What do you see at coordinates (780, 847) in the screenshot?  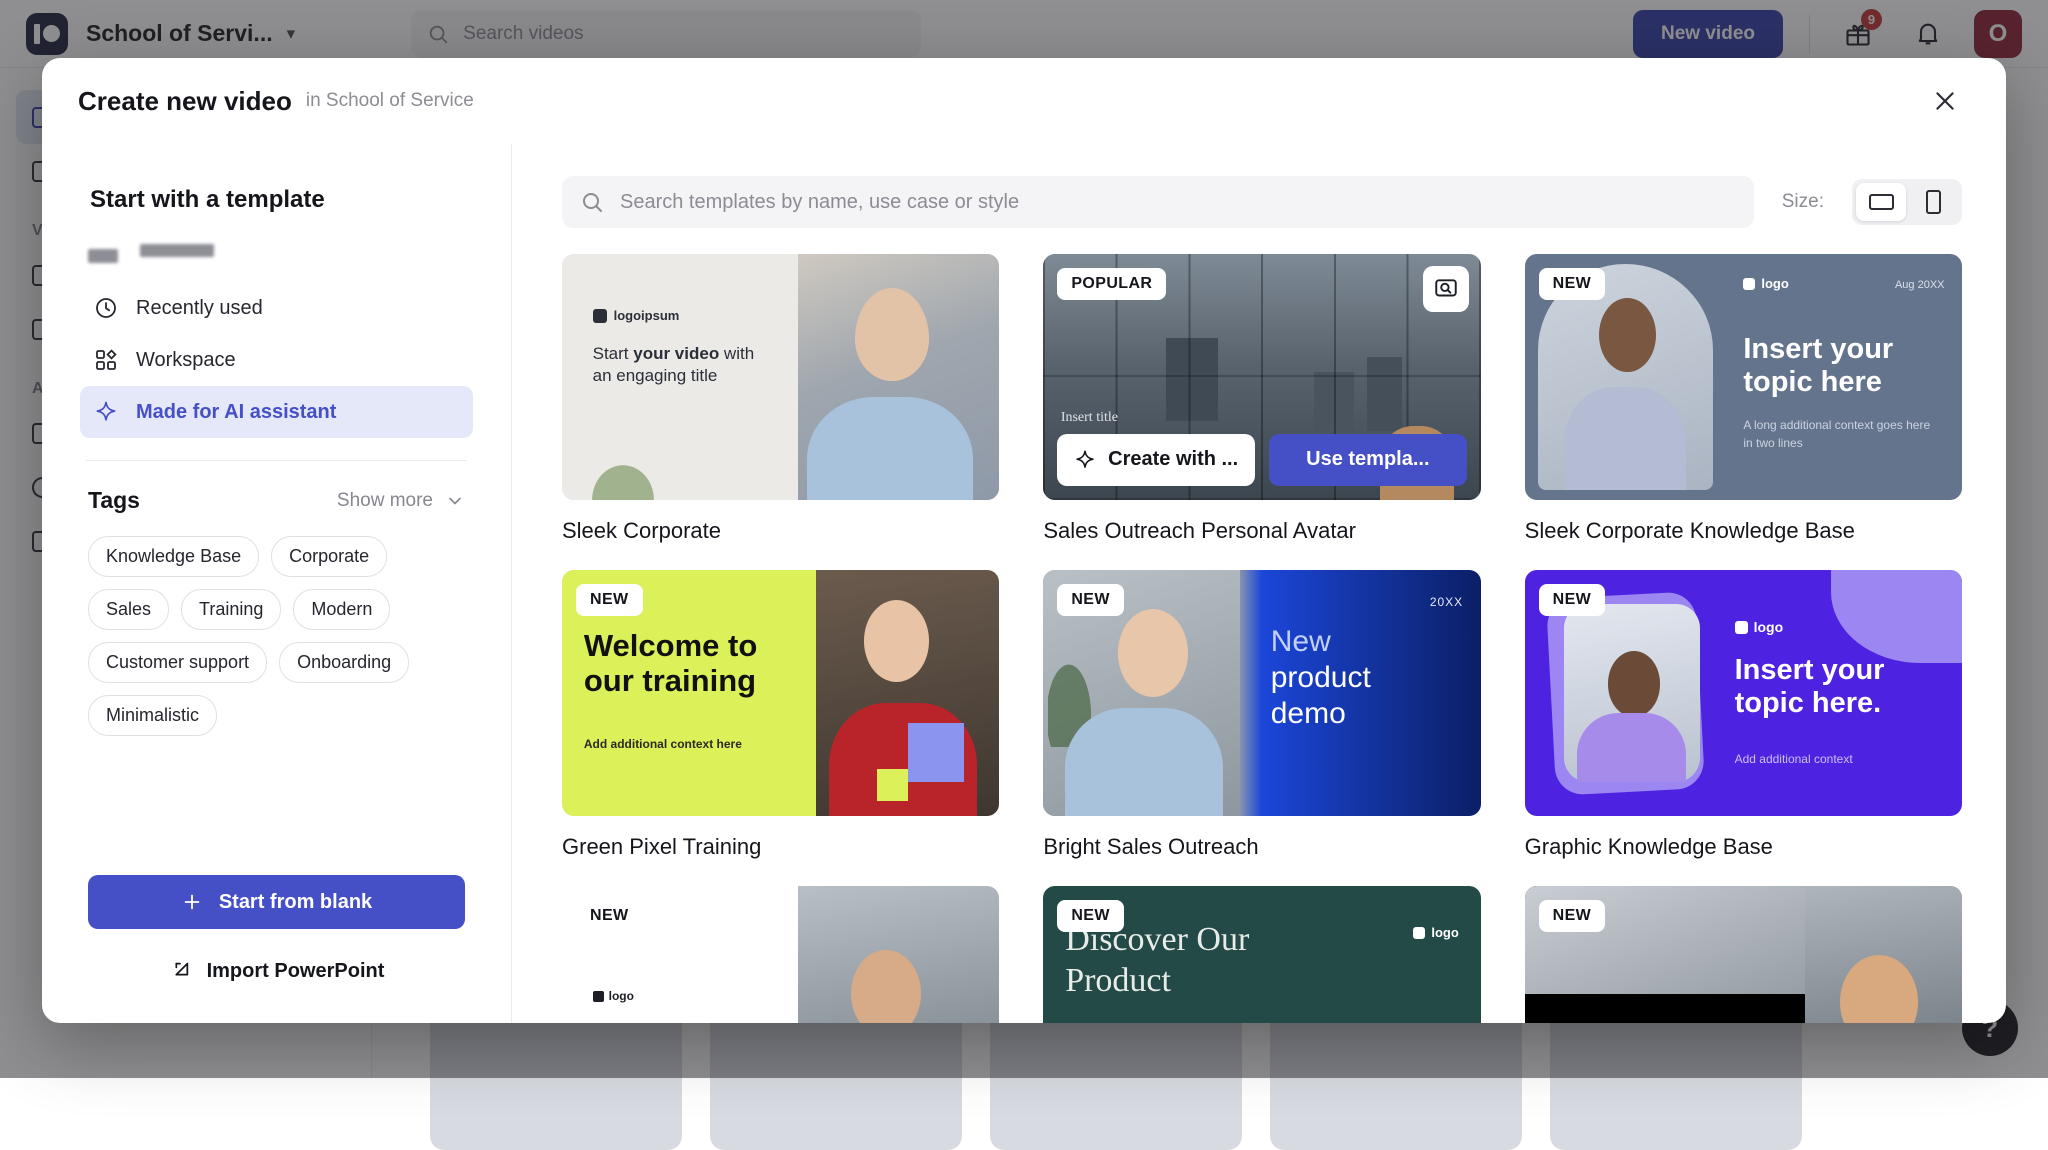 I see `template-name: Green Pixel Training` at bounding box center [780, 847].